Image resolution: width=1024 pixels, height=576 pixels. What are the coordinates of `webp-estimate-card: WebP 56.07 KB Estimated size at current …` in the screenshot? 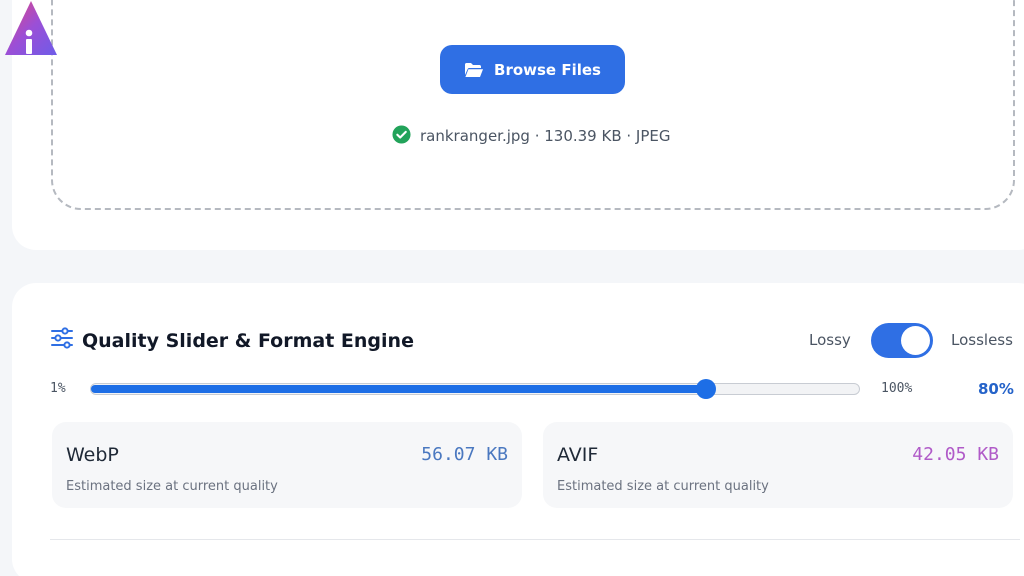 It's located at (287, 465).